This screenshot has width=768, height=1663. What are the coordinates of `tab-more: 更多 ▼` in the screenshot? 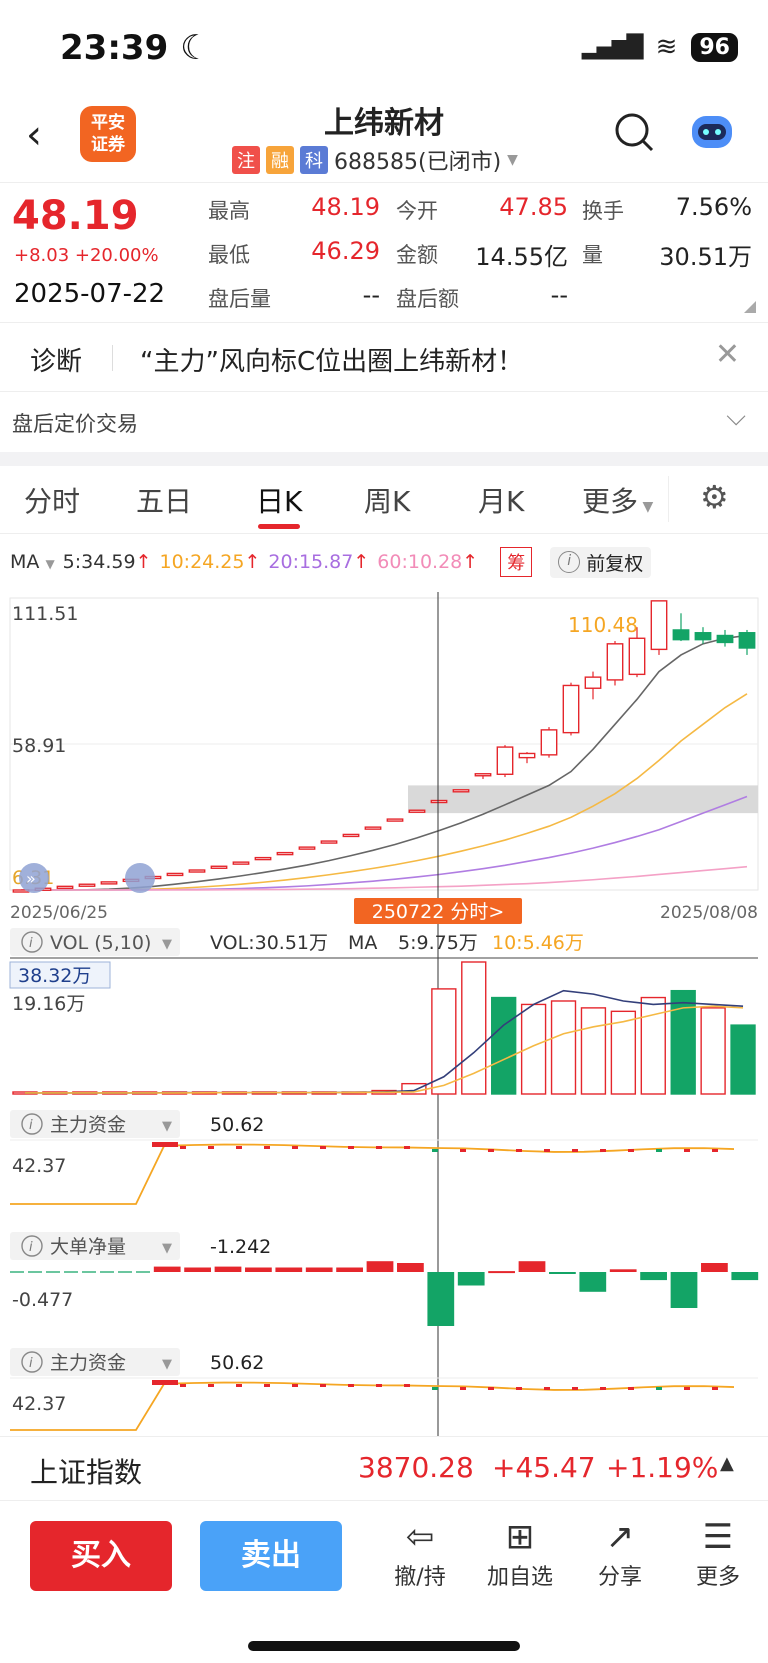 It's located at (617, 500).